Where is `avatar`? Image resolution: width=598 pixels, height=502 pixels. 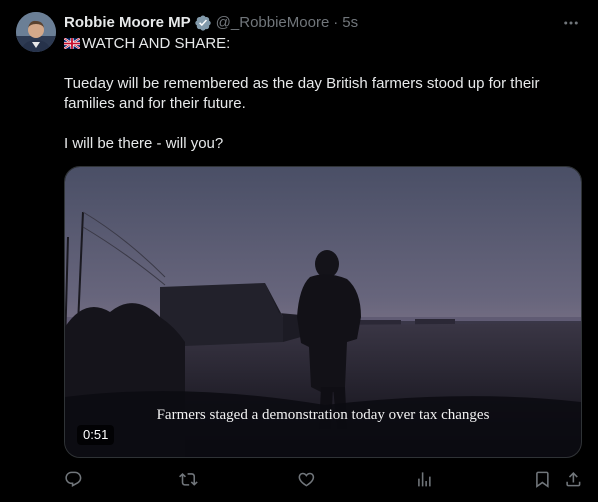
avatar is located at coordinates (36, 32).